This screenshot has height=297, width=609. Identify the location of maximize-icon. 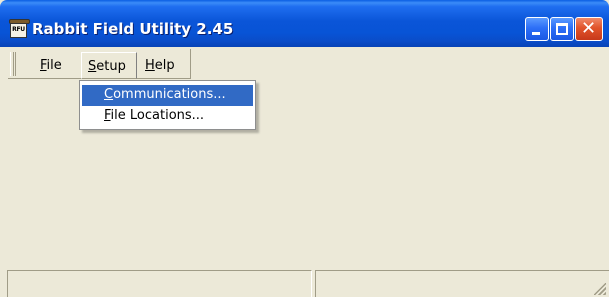
(562, 29).